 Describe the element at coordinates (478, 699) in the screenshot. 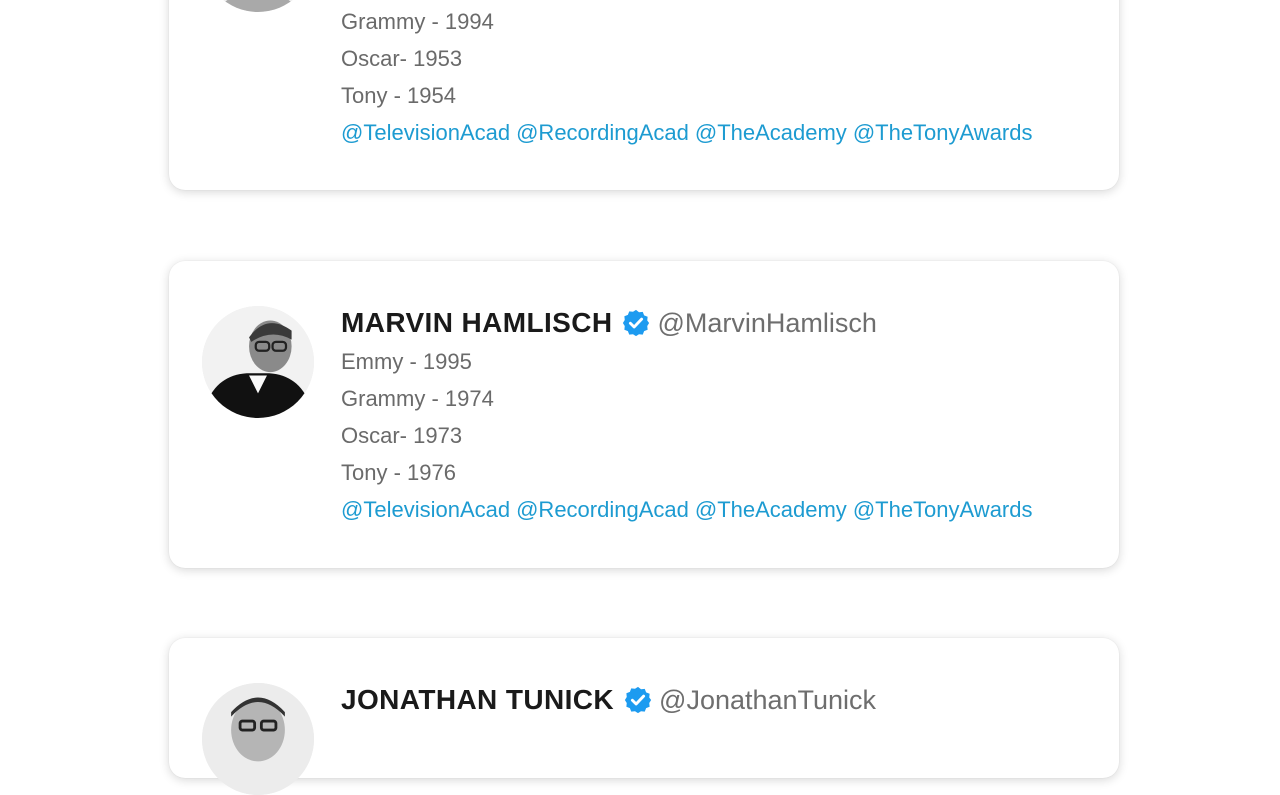

I see `profile-name: JONATHAN TUNICK` at that location.